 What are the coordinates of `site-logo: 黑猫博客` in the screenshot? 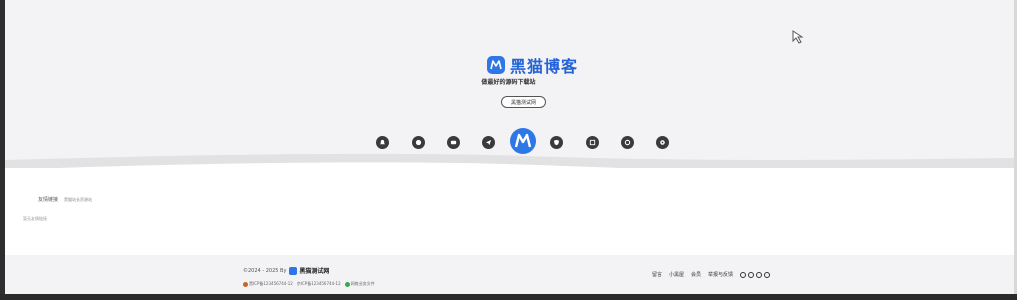 It's located at (532, 65).